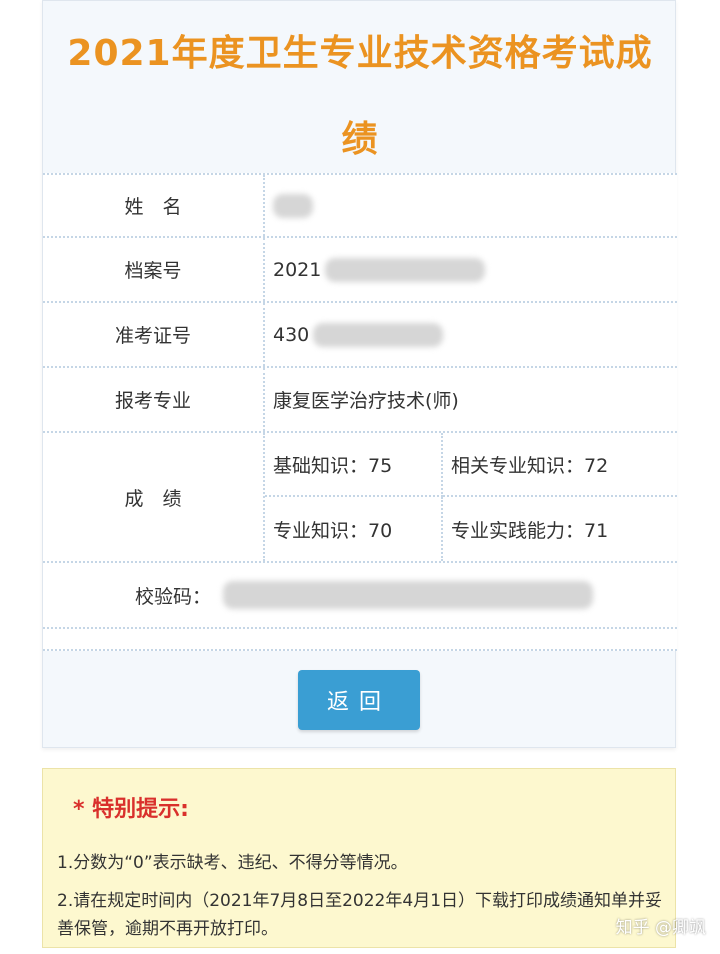  I want to click on check-code-row: 校验码：, so click(360, 596).